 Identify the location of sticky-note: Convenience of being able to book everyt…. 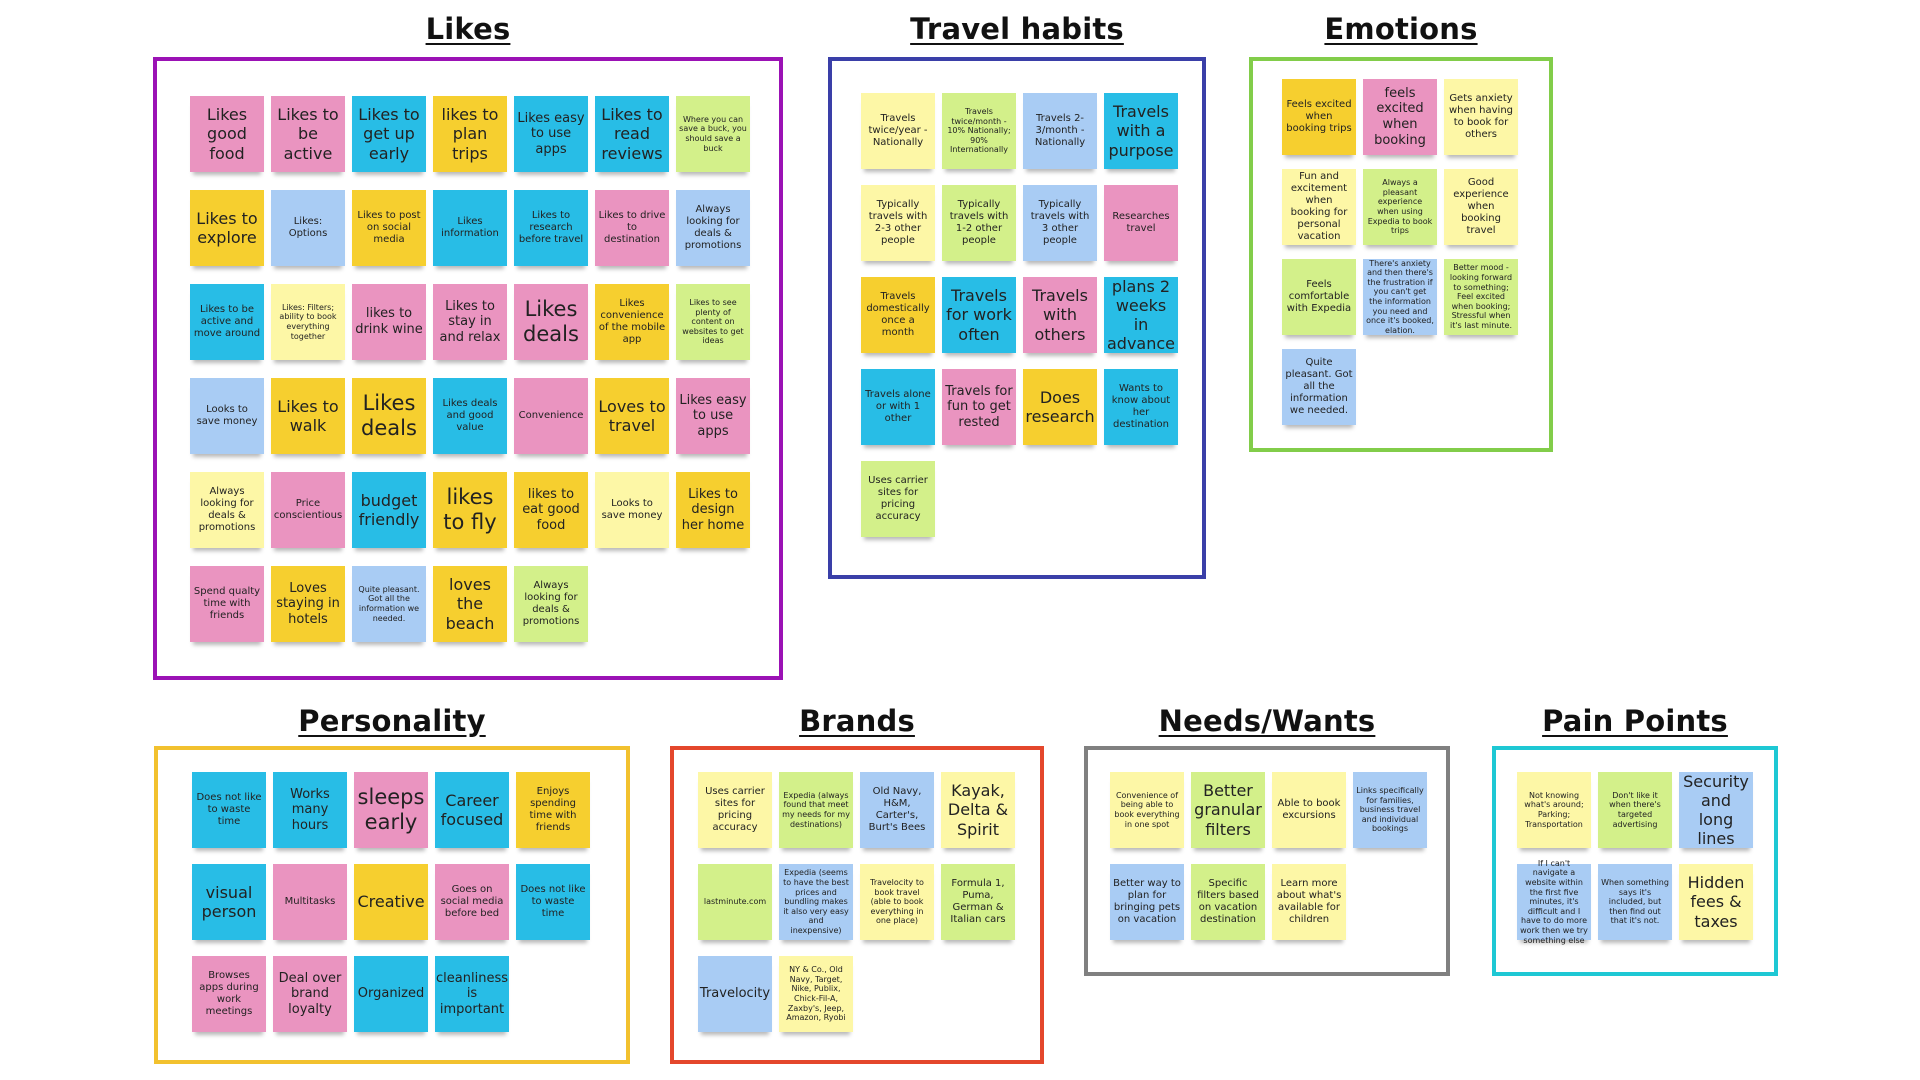
(1147, 810).